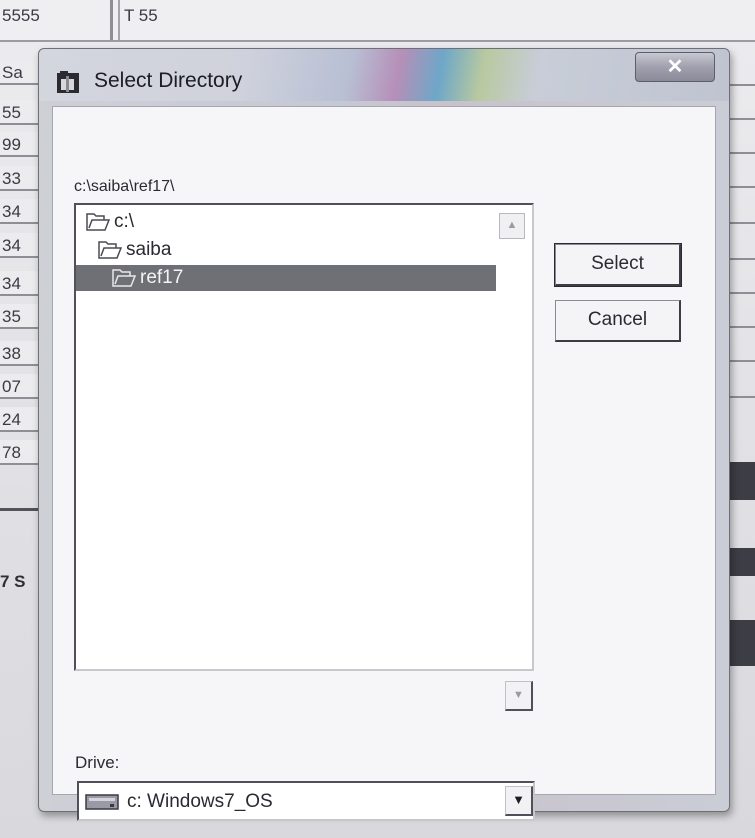 The width and height of the screenshot is (755, 838). Describe the element at coordinates (377, 21) in the screenshot. I see `background-header-row: 5555 T 55` at that location.